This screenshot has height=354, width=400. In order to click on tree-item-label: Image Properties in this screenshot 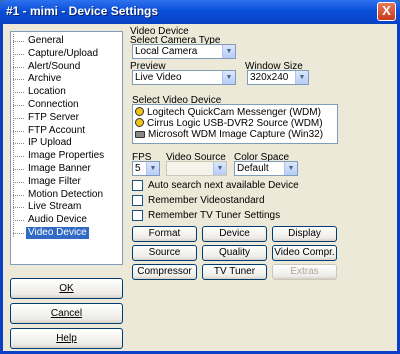, I will do `click(66, 156)`.